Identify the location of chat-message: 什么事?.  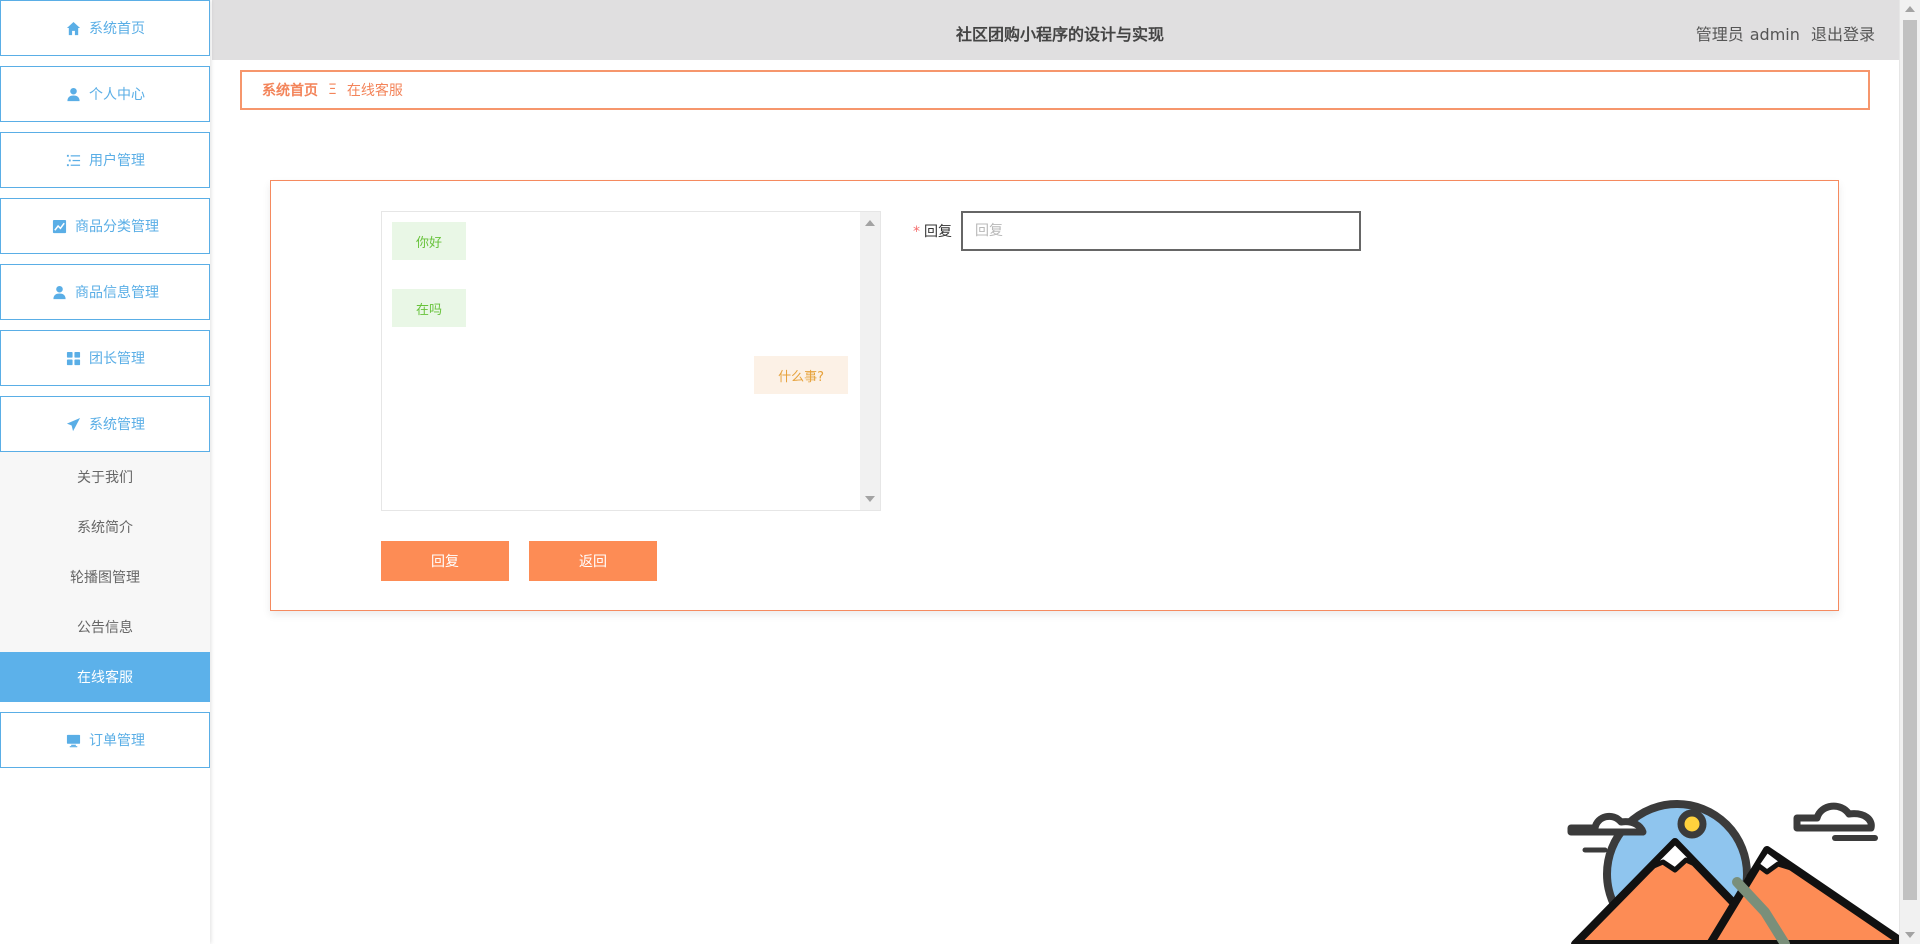
(801, 375).